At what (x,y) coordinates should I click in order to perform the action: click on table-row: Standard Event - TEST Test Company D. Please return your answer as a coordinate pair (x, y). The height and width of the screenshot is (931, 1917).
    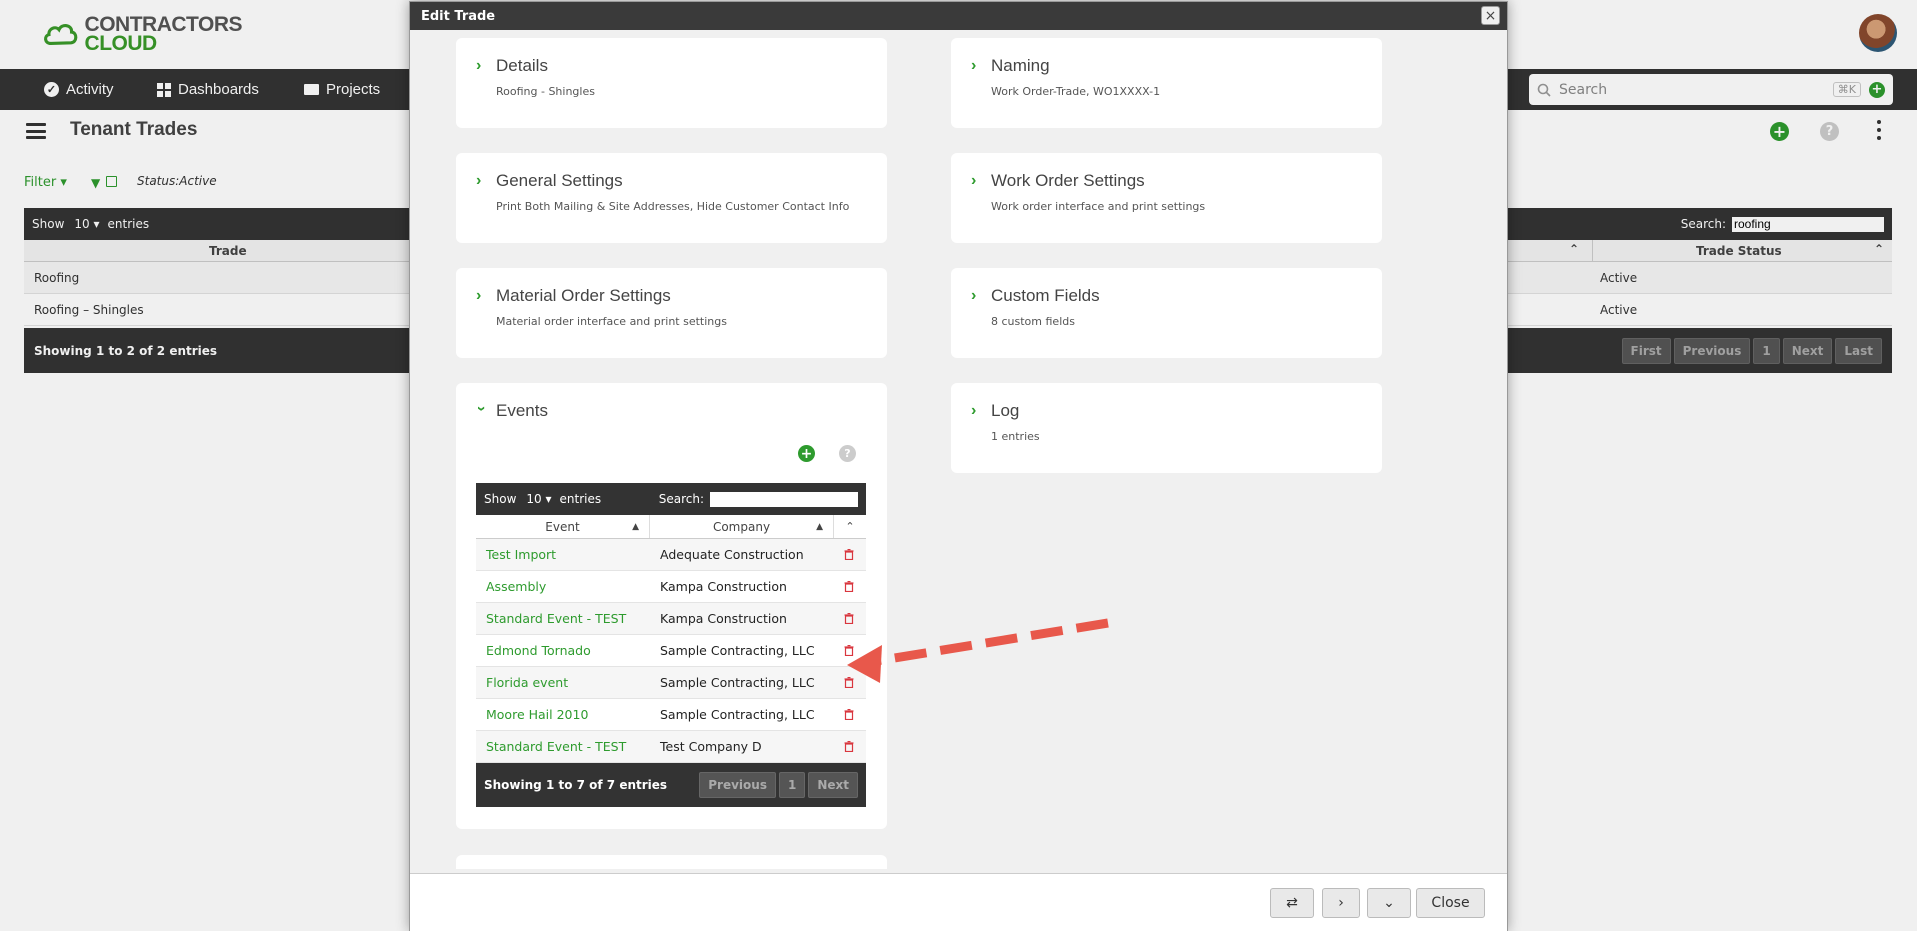
    Looking at the image, I should click on (671, 747).